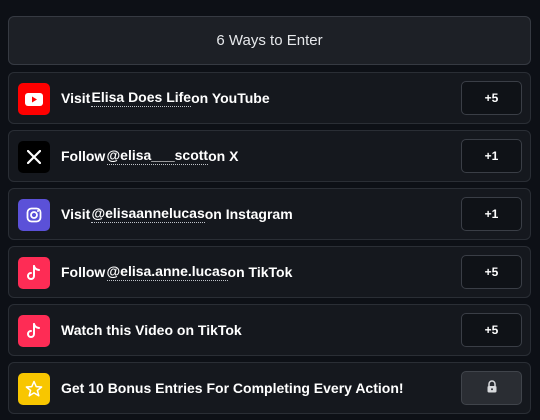  What do you see at coordinates (34, 99) in the screenshot?
I see `youtube-icon` at bounding box center [34, 99].